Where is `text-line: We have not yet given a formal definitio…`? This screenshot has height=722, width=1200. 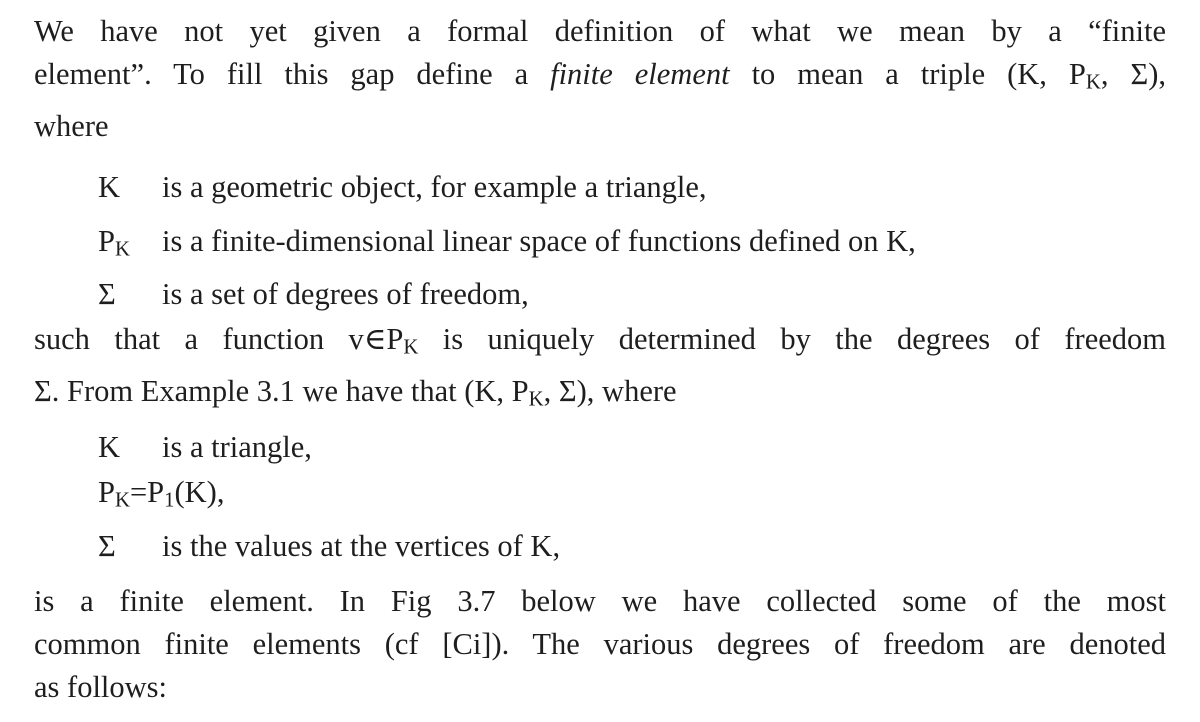 text-line: We have not yet given a formal definitio… is located at coordinates (600, 31).